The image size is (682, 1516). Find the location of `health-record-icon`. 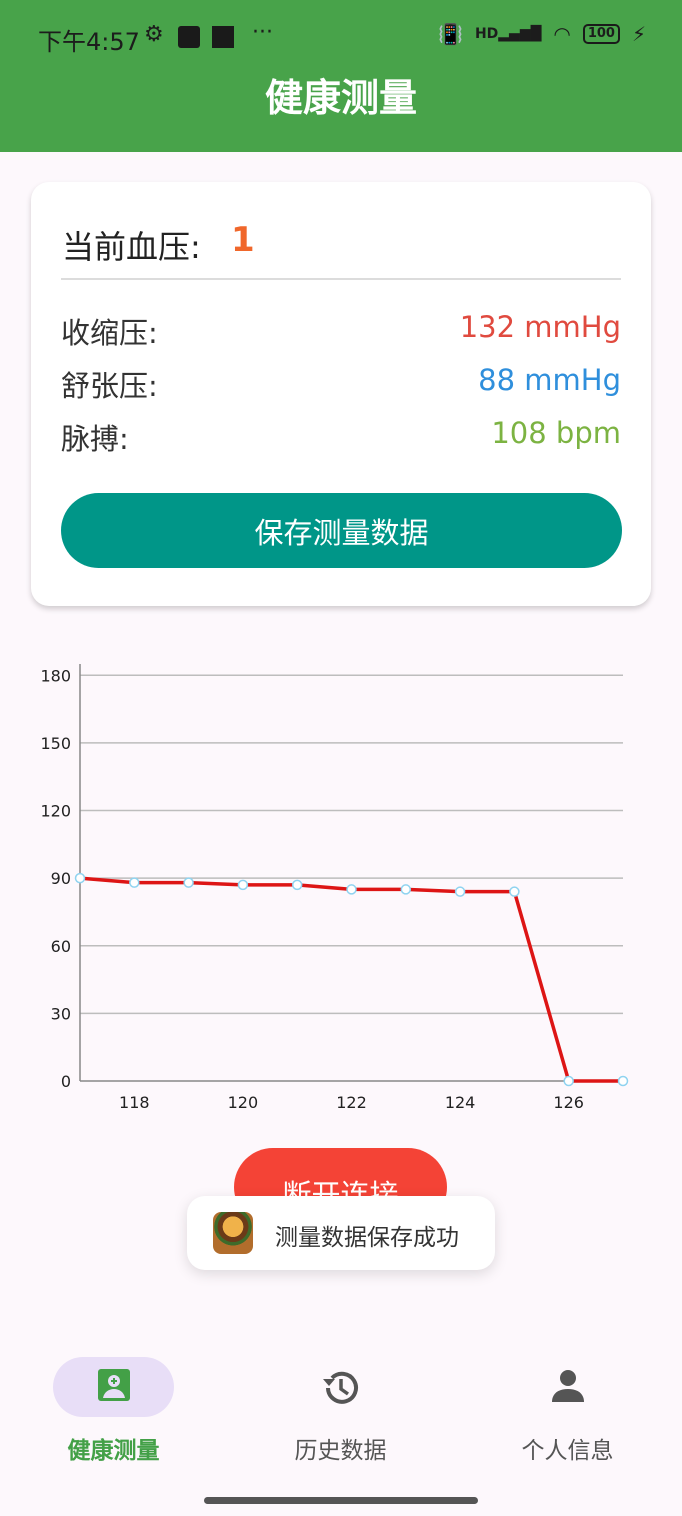

health-record-icon is located at coordinates (113, 1385).